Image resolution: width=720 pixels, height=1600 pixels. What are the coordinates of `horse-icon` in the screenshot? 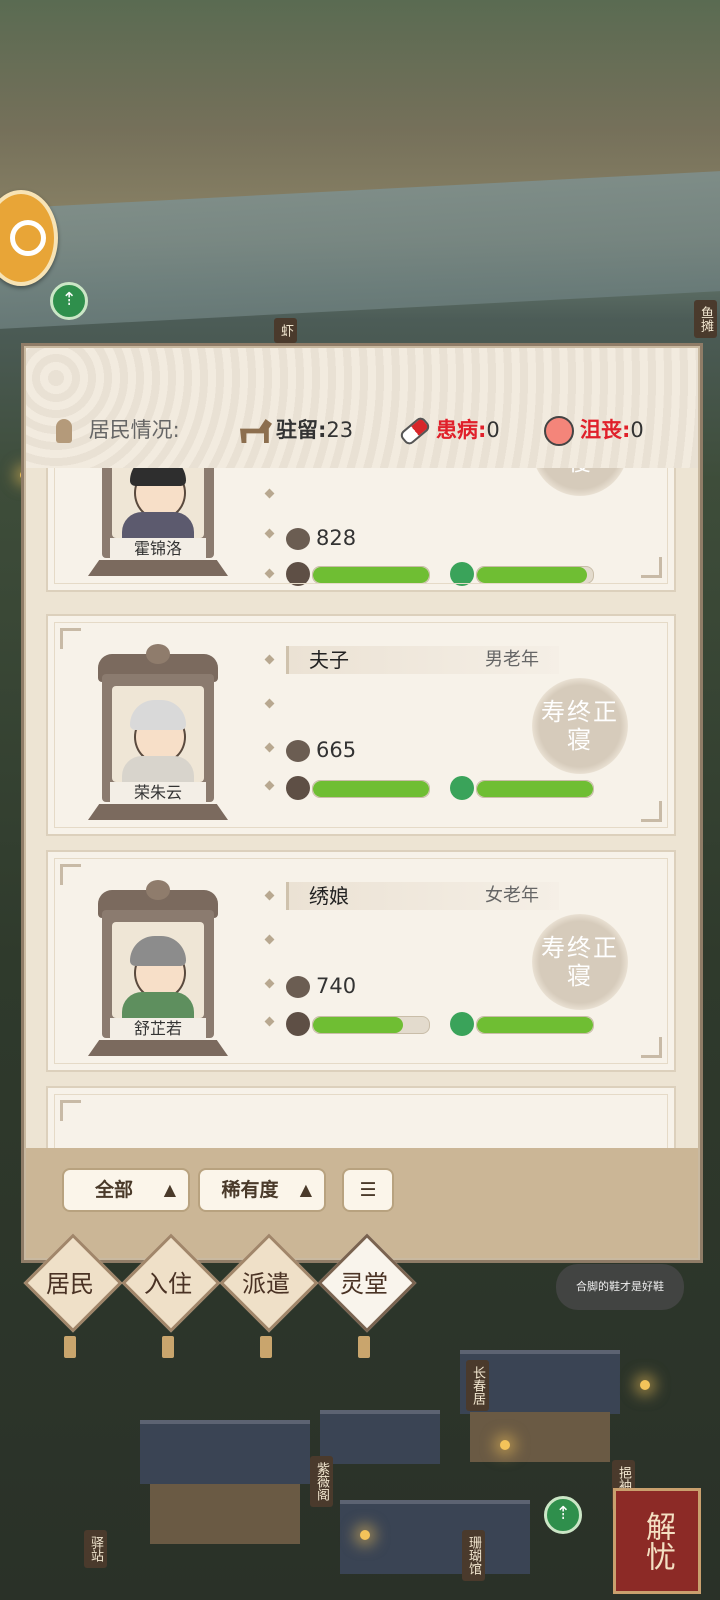 It's located at (256, 431).